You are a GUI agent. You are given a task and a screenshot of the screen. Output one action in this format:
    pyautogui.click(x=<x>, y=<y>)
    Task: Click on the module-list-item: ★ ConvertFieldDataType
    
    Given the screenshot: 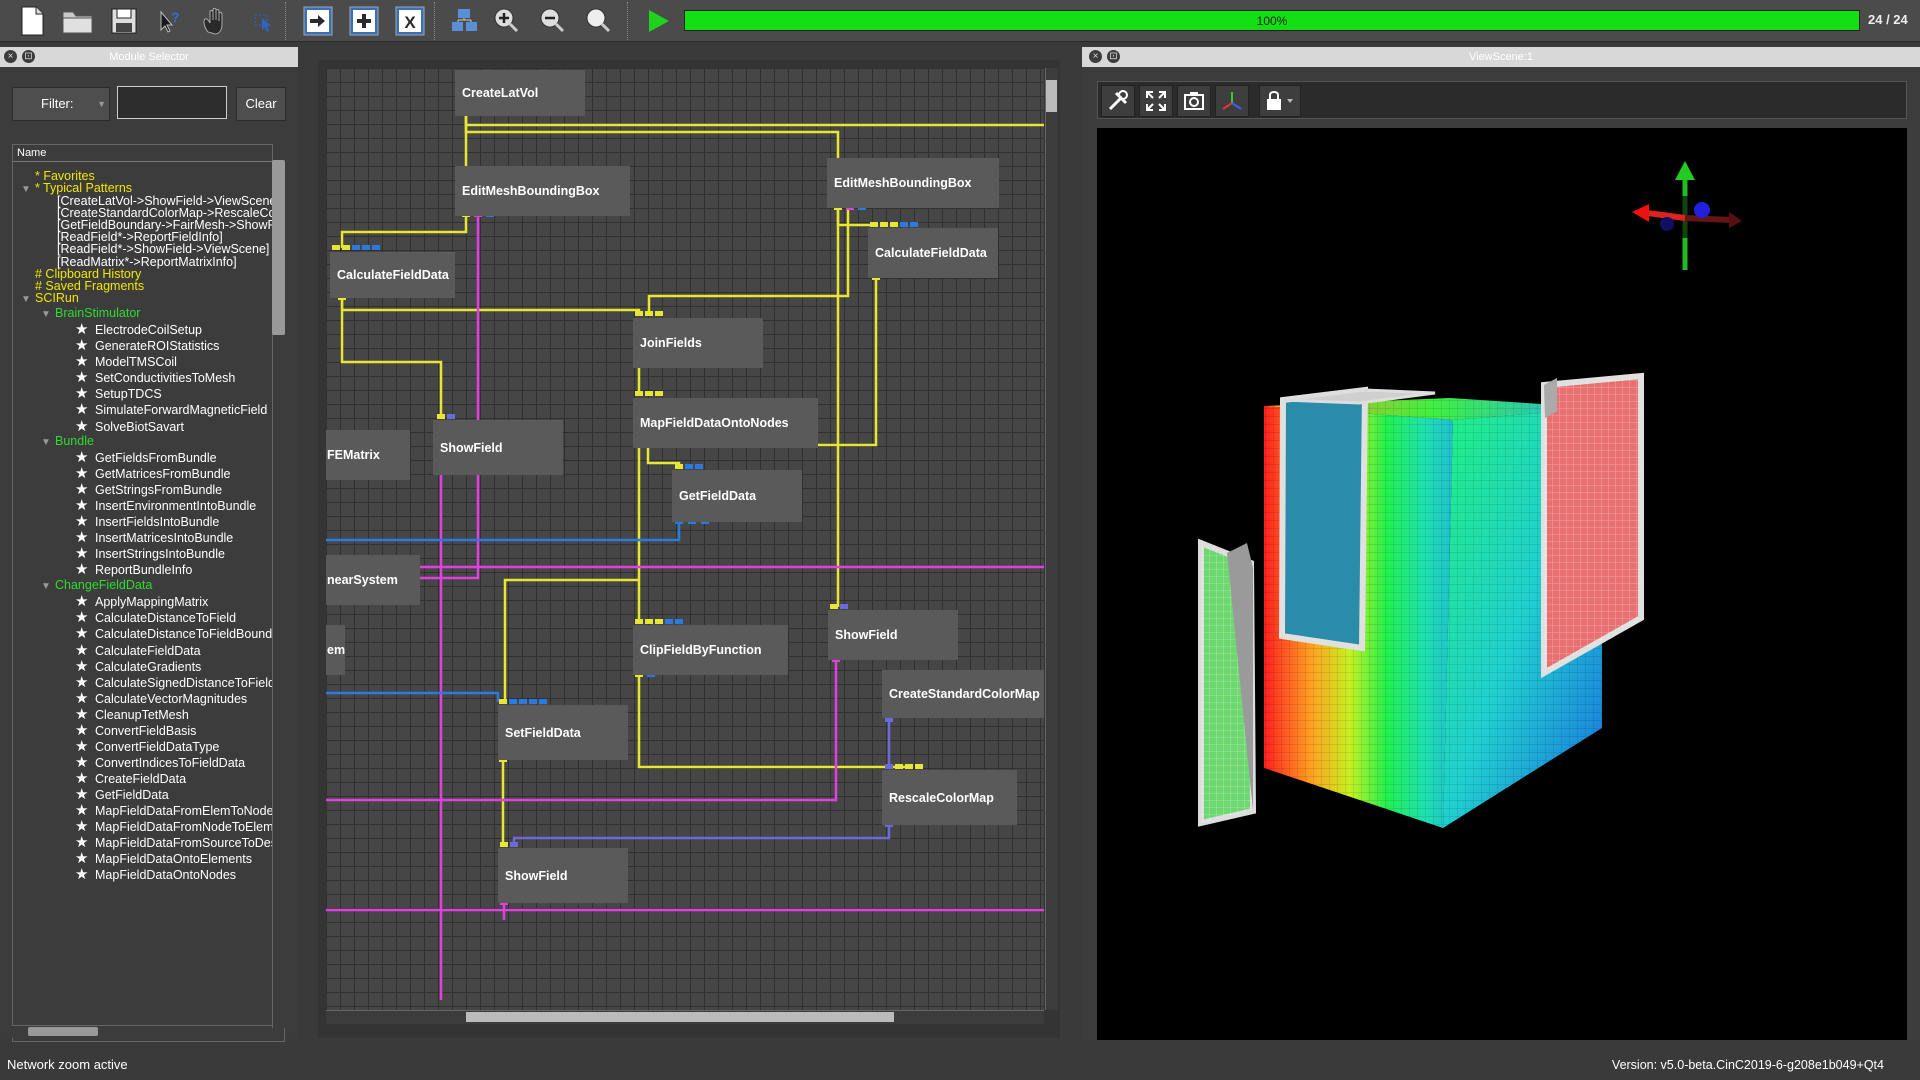 What is the action you would take?
    pyautogui.click(x=147, y=747)
    